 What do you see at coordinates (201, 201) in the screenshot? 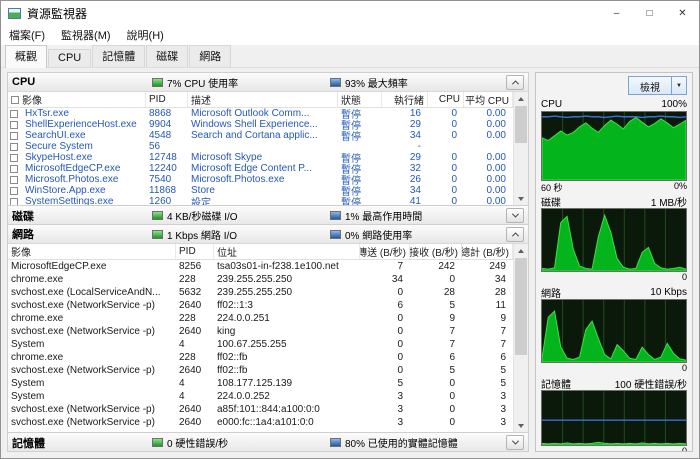
I see `process-description: 設定` at bounding box center [201, 201].